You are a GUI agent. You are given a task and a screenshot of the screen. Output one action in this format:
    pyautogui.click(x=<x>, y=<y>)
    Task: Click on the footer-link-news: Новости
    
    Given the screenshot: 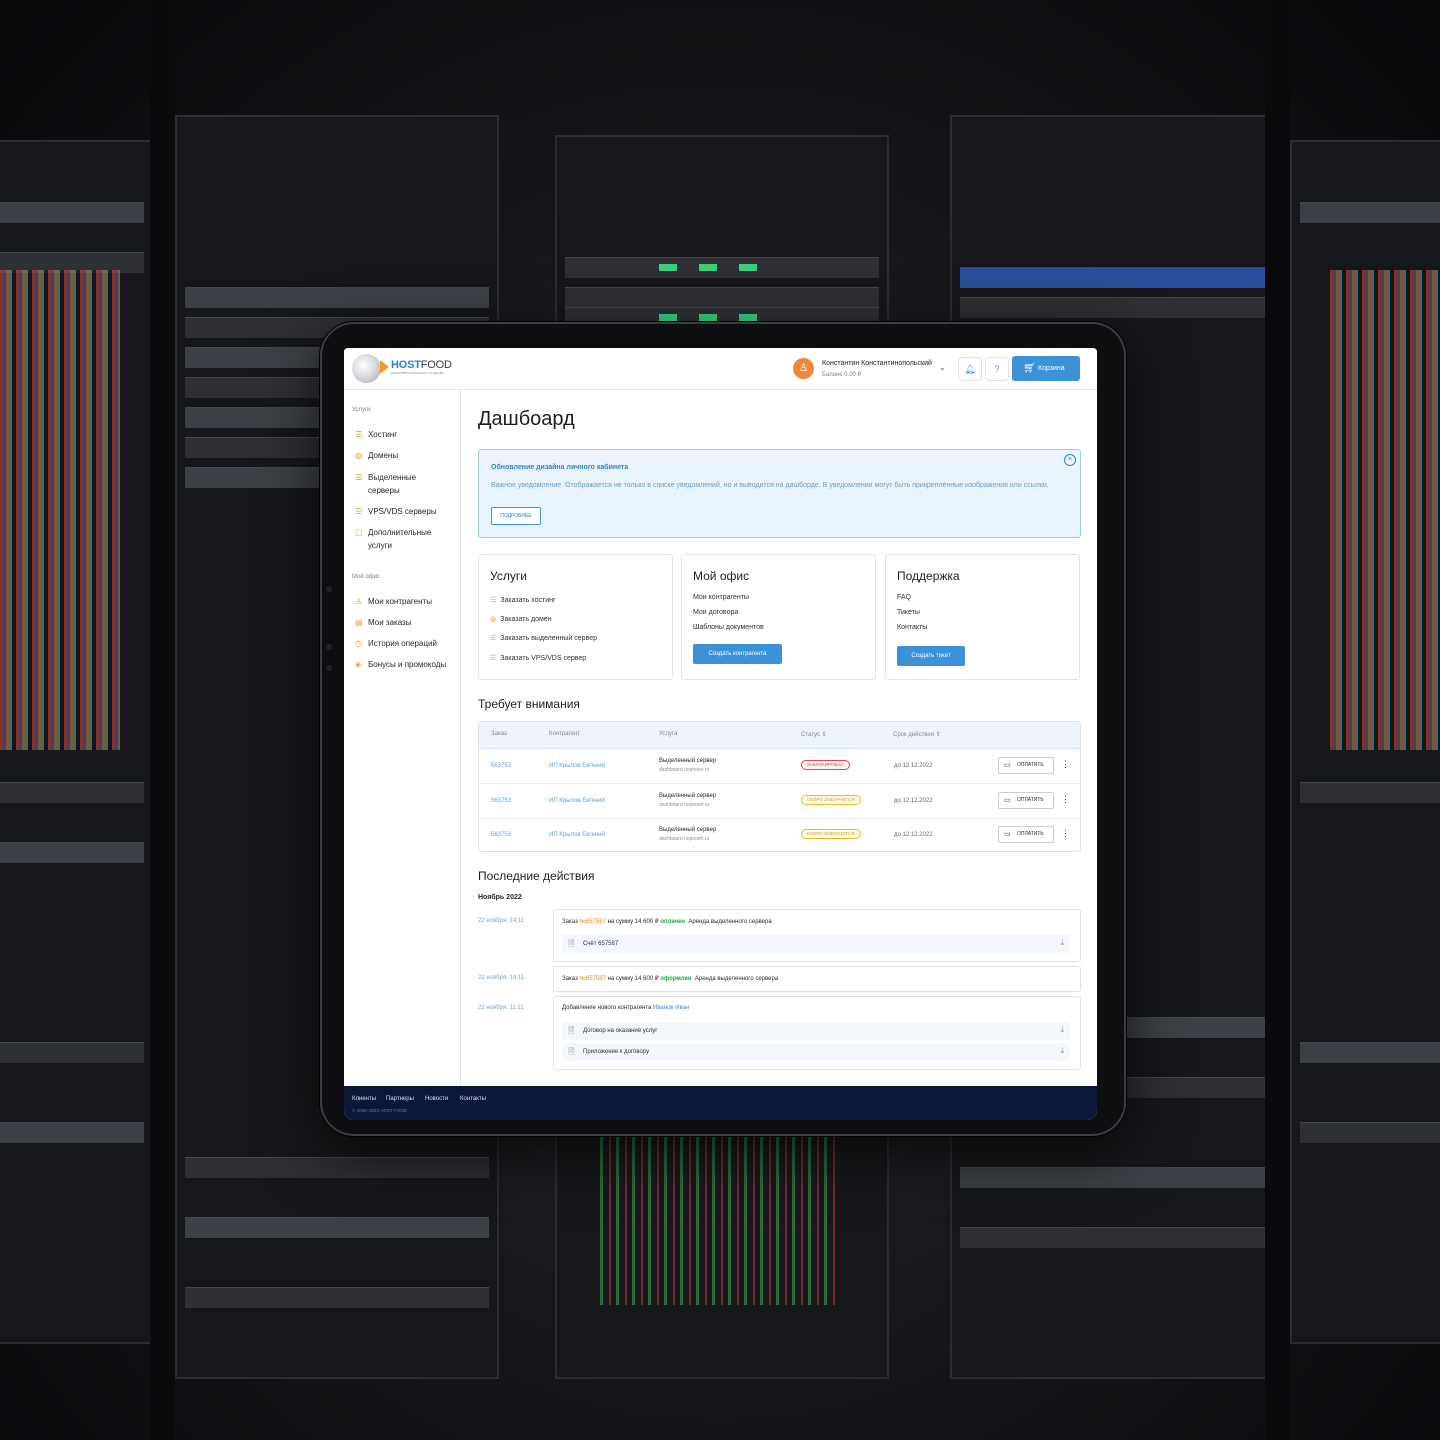 What is the action you would take?
    pyautogui.click(x=436, y=1099)
    